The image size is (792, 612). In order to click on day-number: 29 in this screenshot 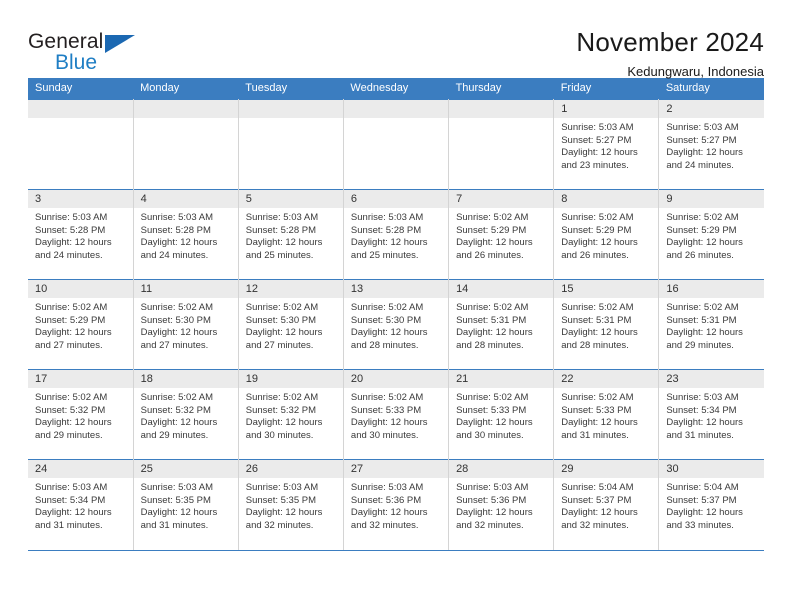, I will do `click(606, 469)`.